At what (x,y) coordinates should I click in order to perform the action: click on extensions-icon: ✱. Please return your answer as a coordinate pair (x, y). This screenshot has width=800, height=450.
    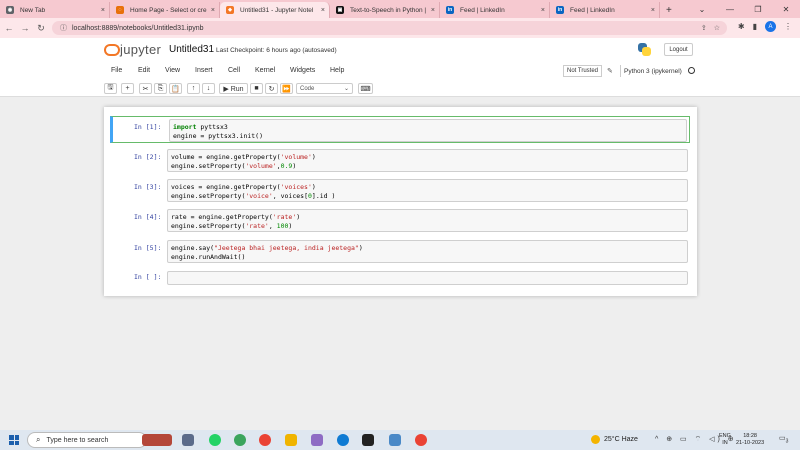
    Looking at the image, I should click on (741, 26).